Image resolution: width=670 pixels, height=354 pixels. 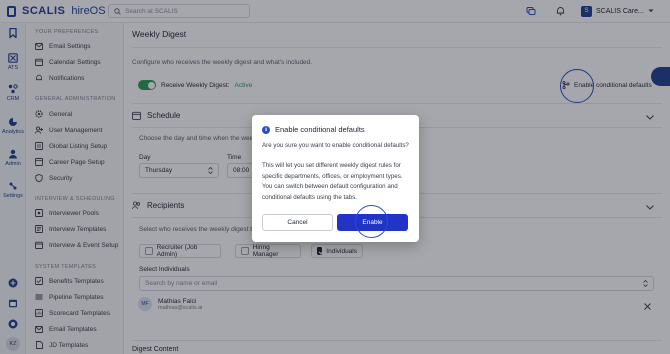 What do you see at coordinates (371, 221) in the screenshot?
I see `click-highlight-ring` at bounding box center [371, 221].